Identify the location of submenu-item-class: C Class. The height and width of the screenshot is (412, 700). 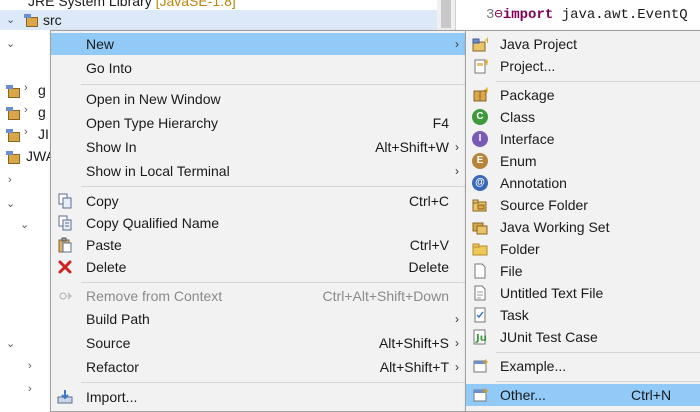
(583, 117).